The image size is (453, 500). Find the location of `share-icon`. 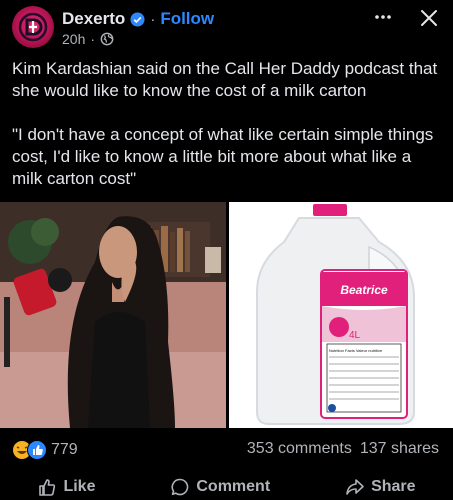

share-icon is located at coordinates (355, 487).